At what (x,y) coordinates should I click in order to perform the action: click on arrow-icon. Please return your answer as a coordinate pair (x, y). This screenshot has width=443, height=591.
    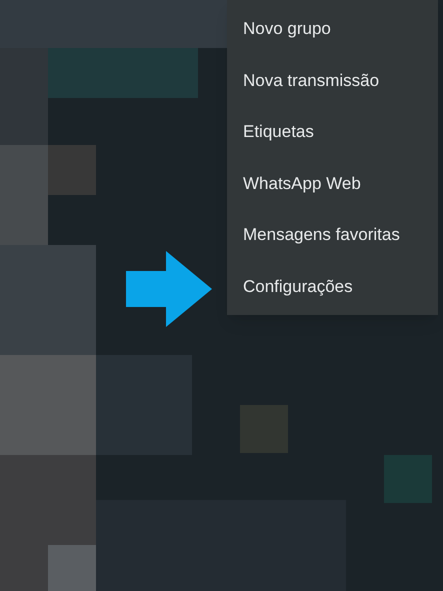
    Looking at the image, I should click on (169, 289).